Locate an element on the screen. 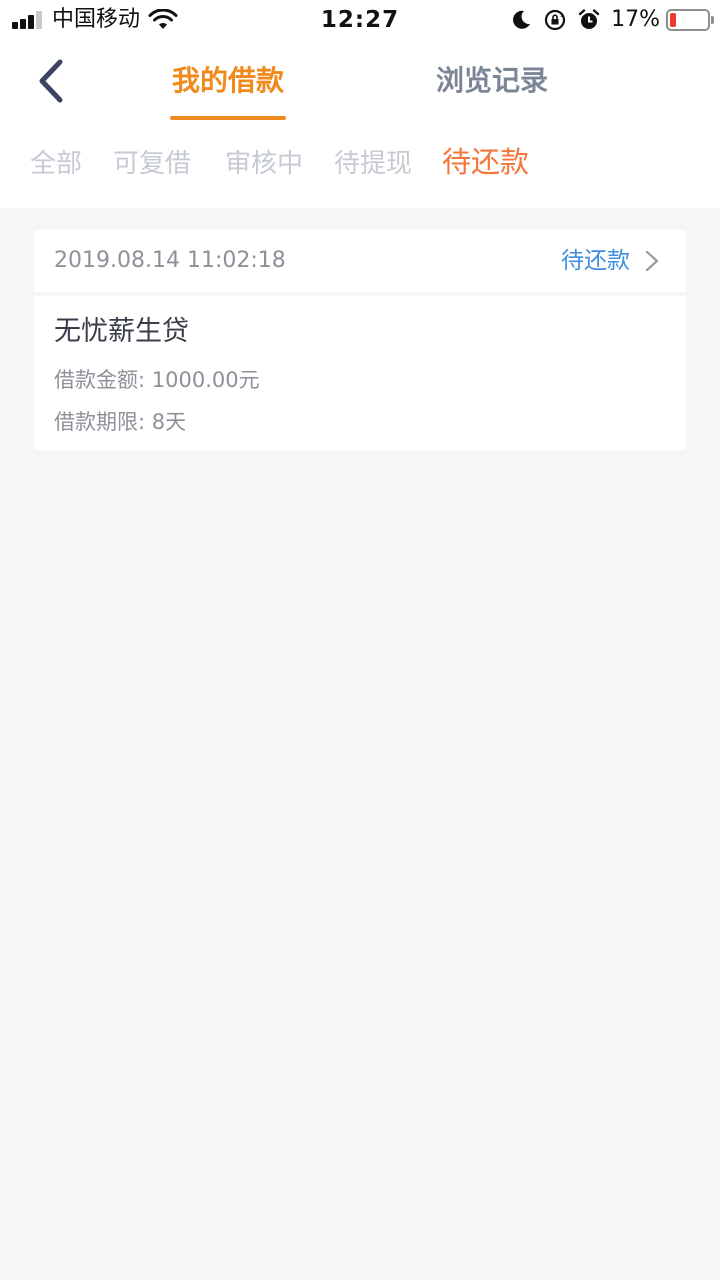 This screenshot has width=720, height=1280. battery-icon is located at coordinates (690, 20).